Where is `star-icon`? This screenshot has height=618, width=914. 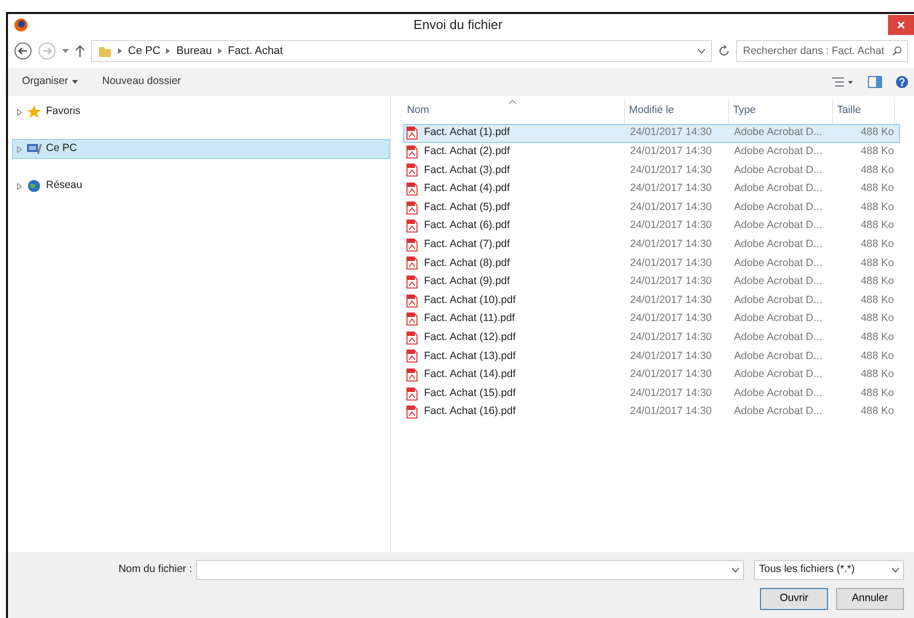
star-icon is located at coordinates (34, 112).